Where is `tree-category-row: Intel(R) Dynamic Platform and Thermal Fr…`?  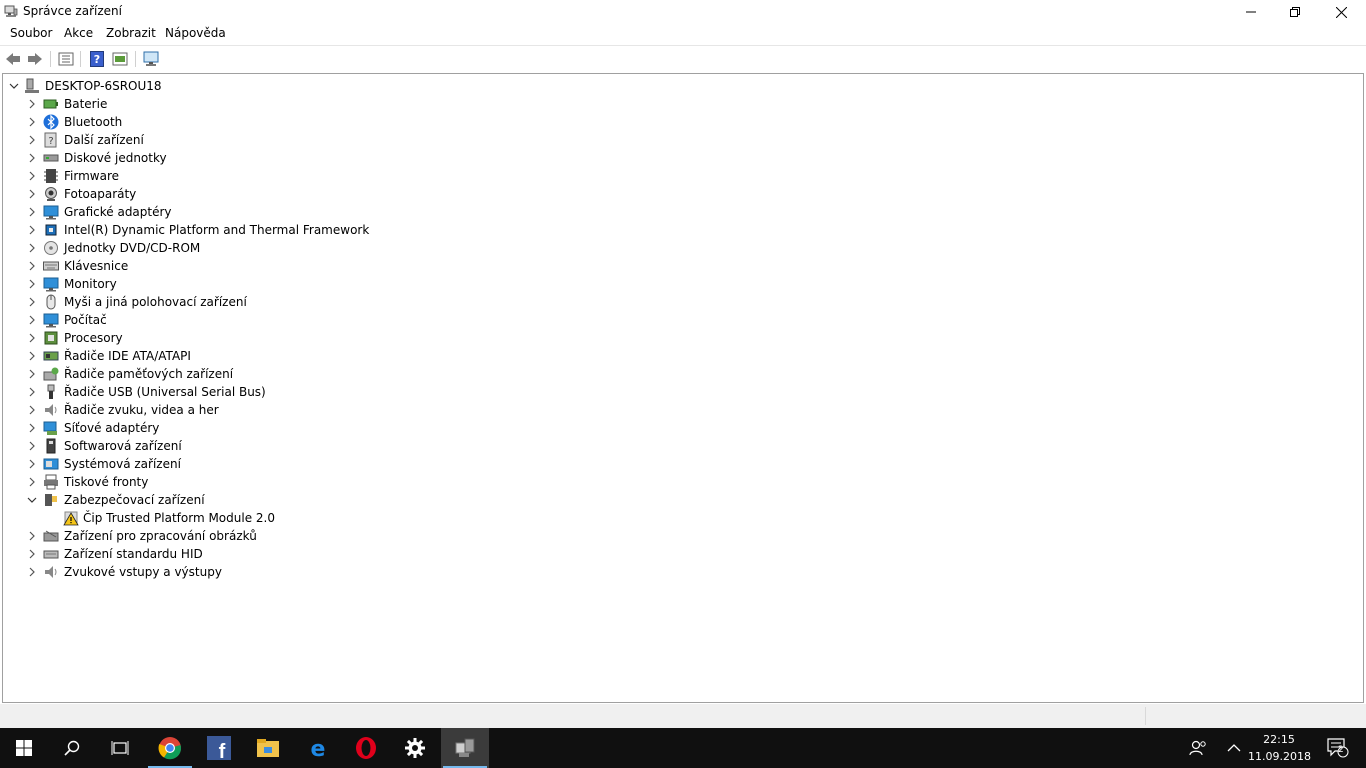
tree-category-row: Intel(R) Dynamic Platform and Thermal Fr… is located at coordinates (303, 230).